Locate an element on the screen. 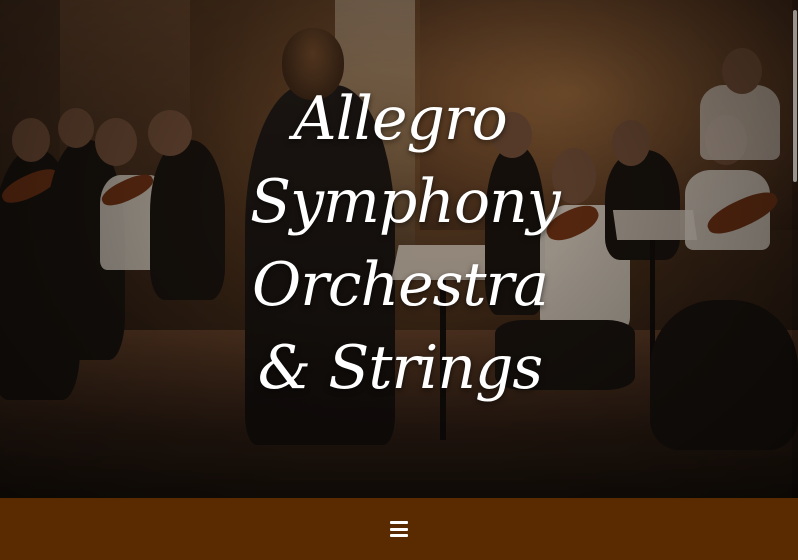 The image size is (798, 560). scrollbar is located at coordinates (795, 249).